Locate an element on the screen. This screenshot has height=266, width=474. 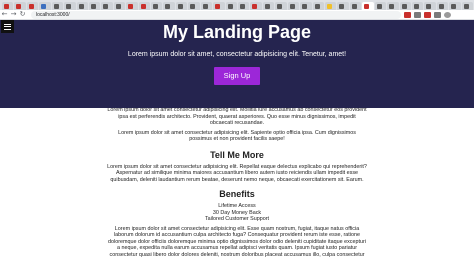
back-icon: ← is located at coordinates (4, 14).